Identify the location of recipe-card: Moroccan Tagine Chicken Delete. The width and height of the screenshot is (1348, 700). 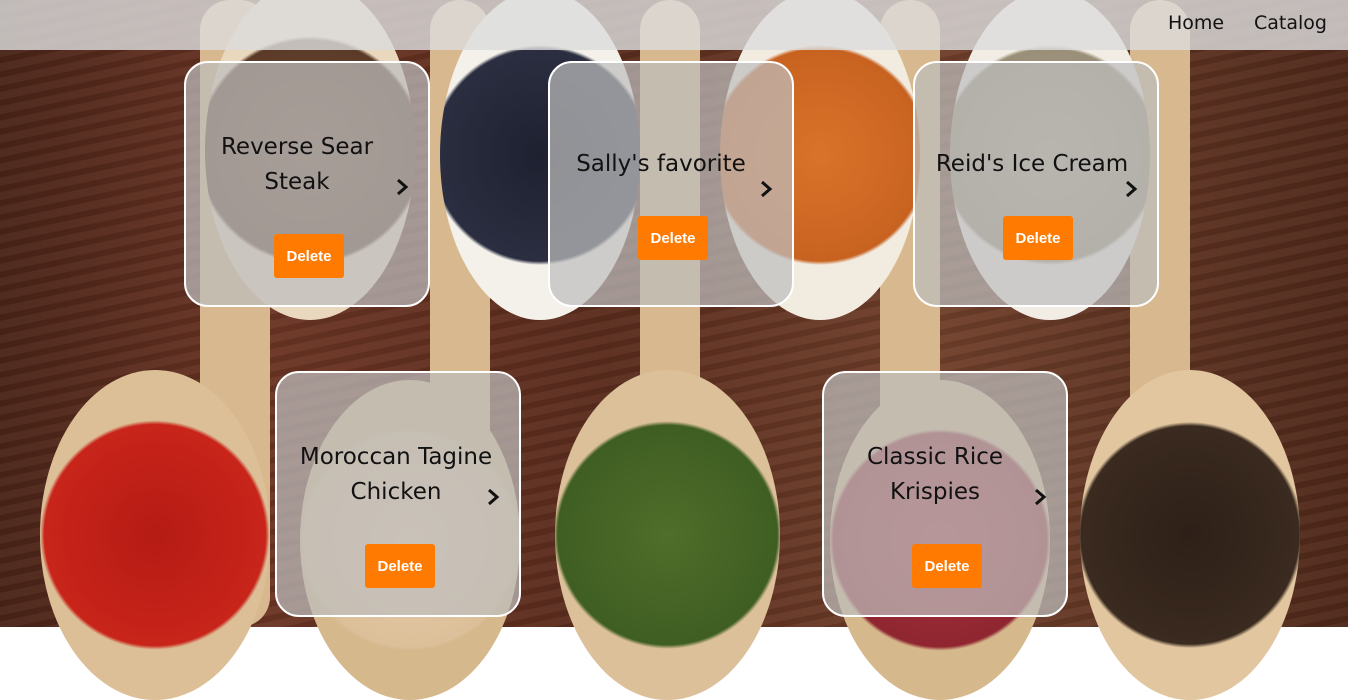
(398, 494).